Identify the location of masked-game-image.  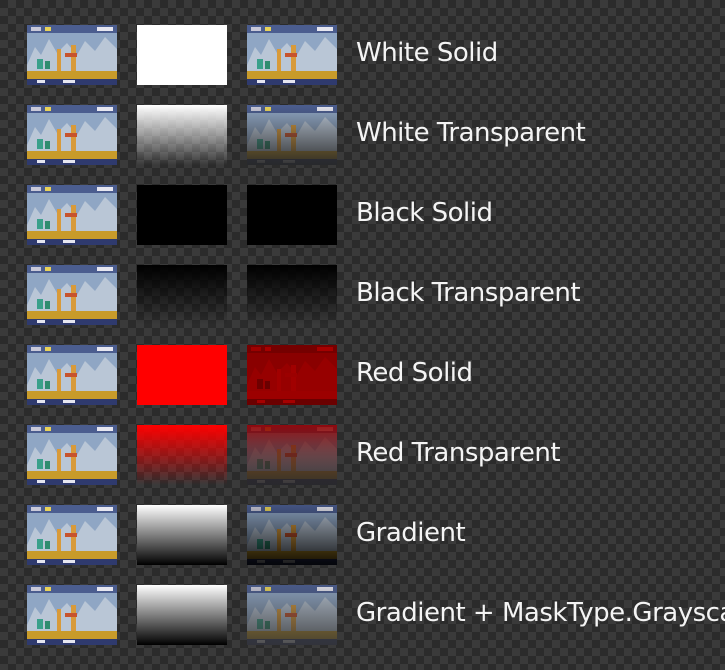
(292, 55).